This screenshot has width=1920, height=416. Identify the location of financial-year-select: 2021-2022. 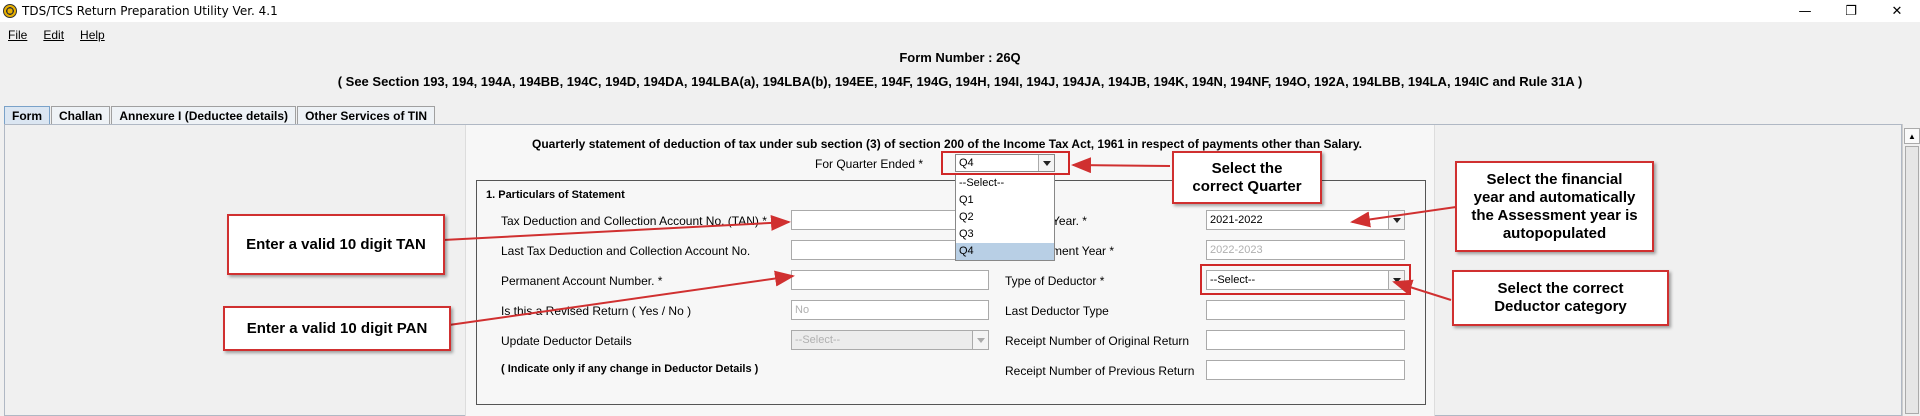
(1305, 220).